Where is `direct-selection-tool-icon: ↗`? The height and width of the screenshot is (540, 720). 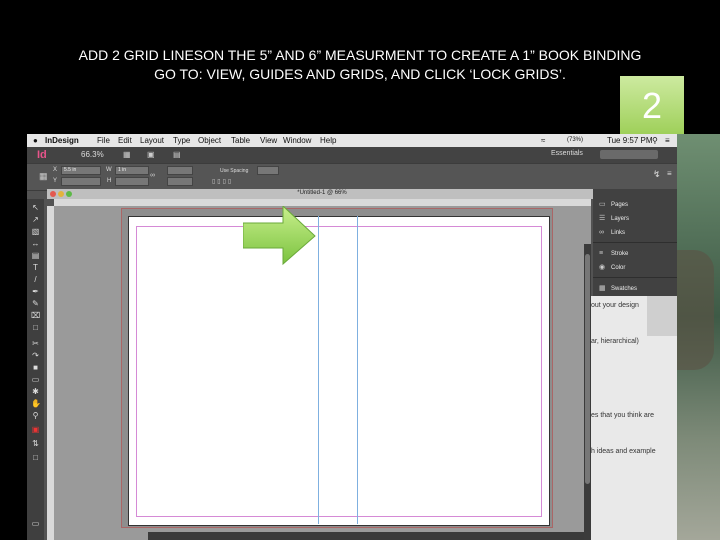 direct-selection-tool-icon: ↗ is located at coordinates (35, 219).